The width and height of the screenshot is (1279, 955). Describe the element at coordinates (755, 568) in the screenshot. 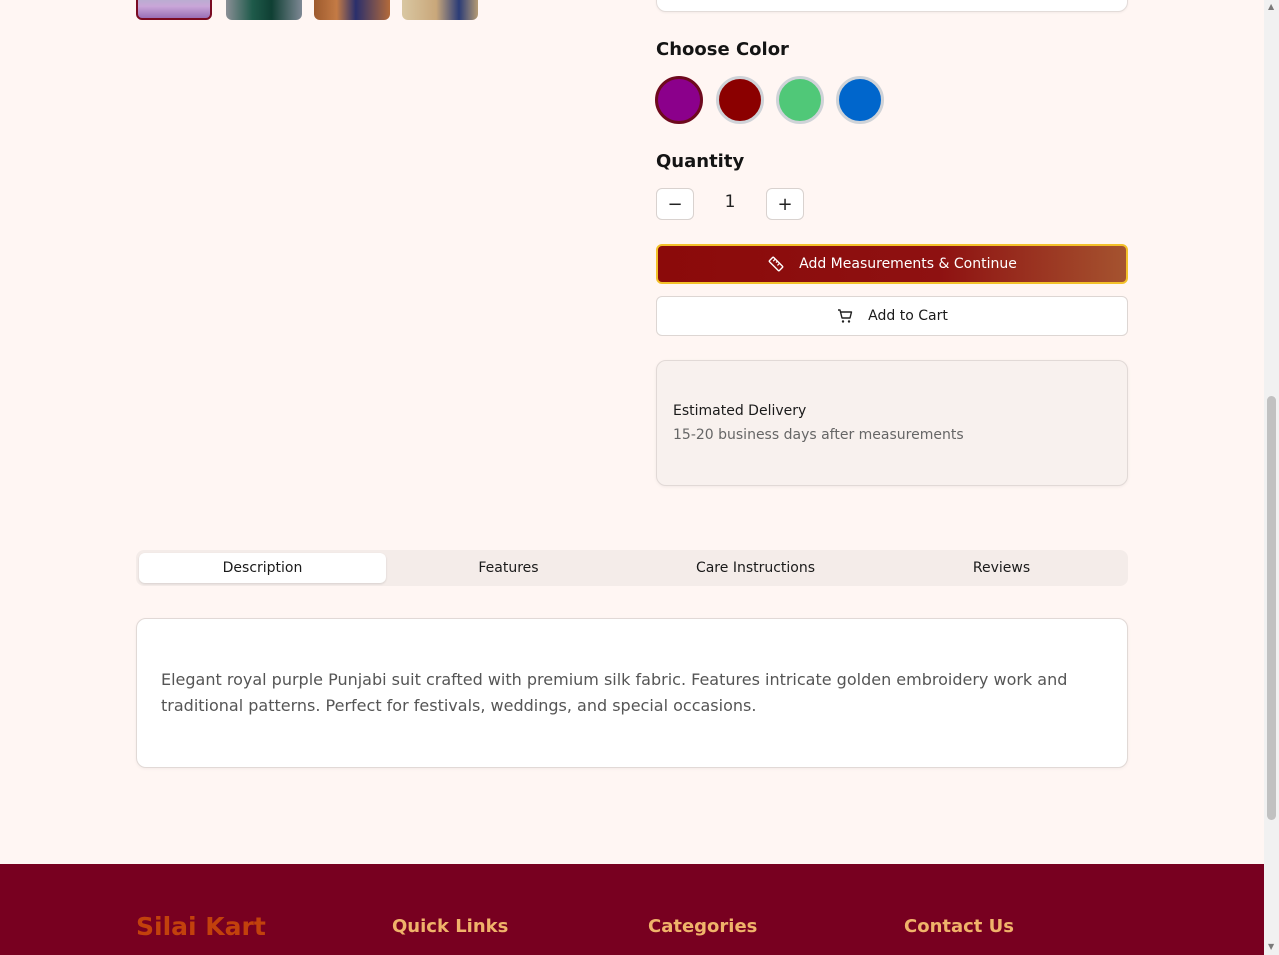

I see `tab-care-instructions: Care Instructions` at that location.